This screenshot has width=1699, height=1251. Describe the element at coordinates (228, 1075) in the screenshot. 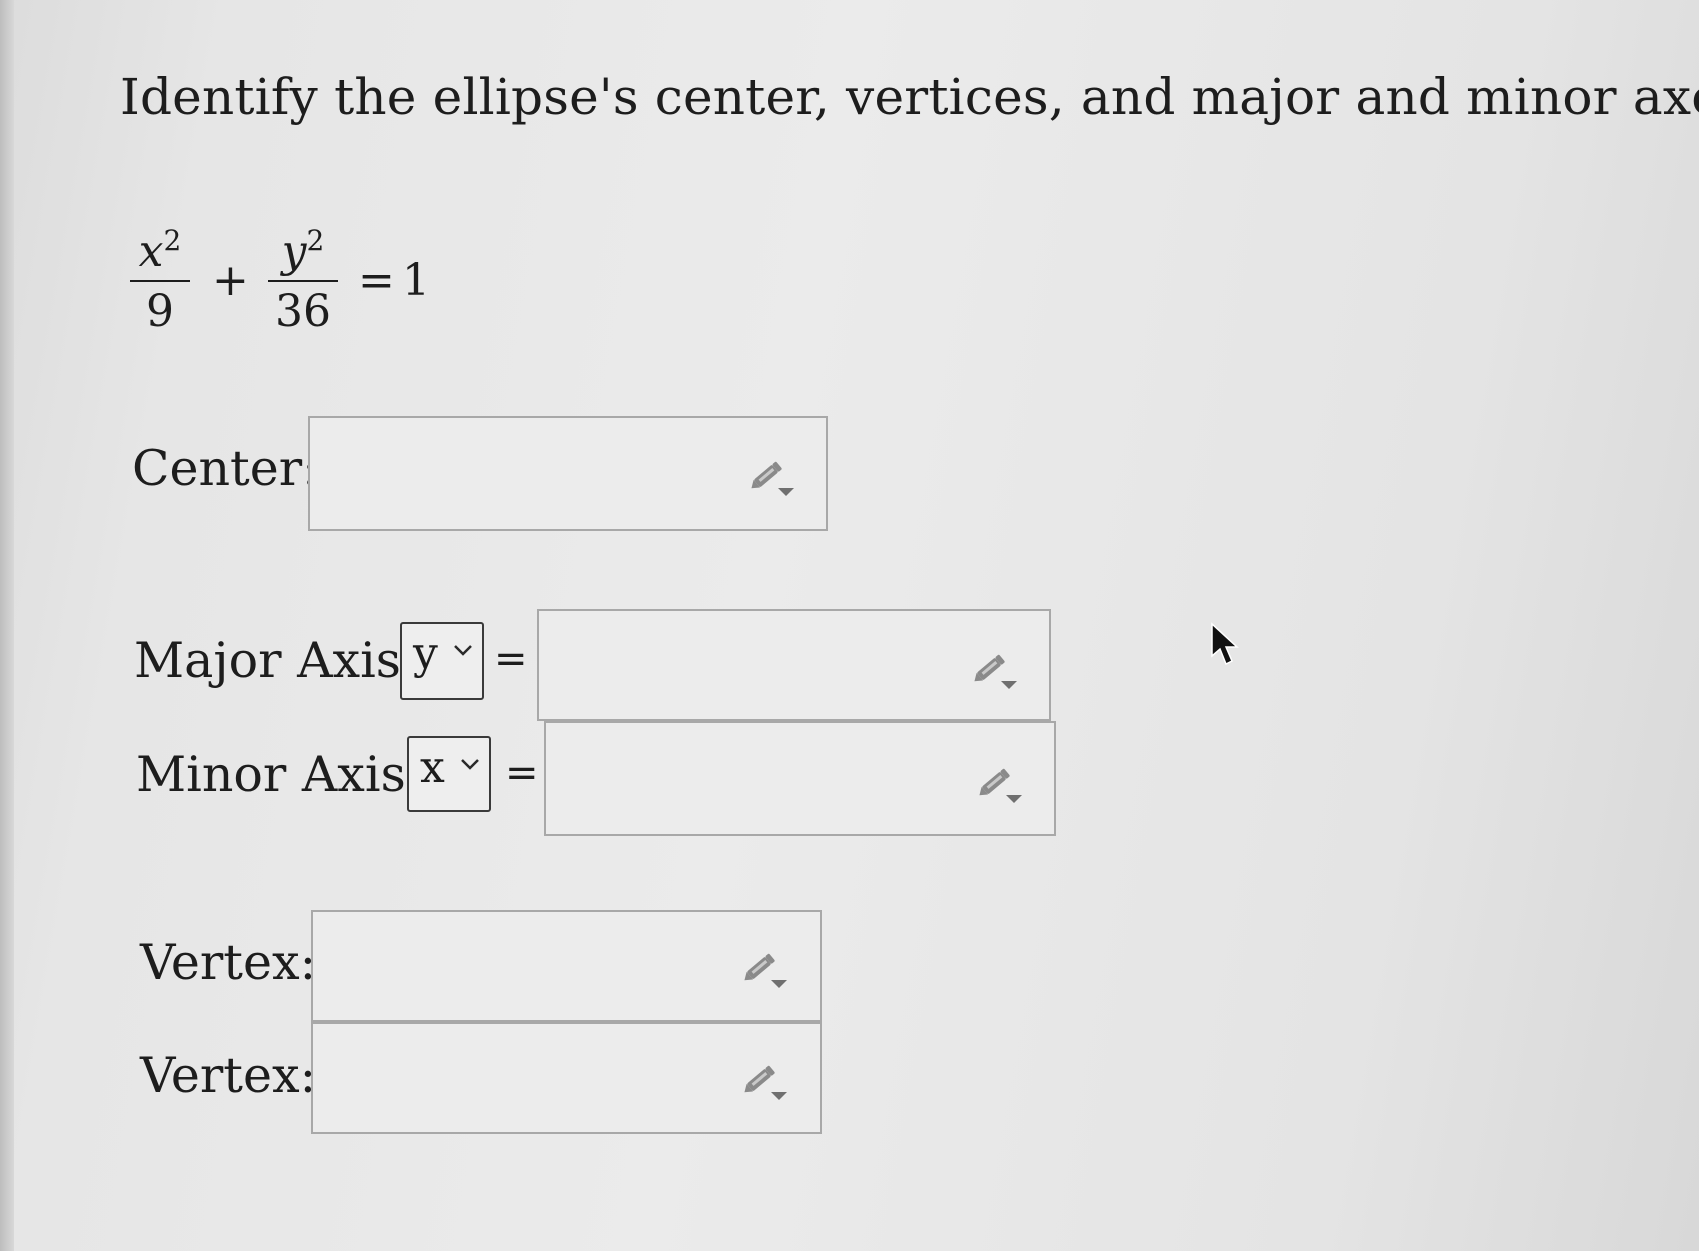

I see `vertex-2-label: Vertex:` at that location.